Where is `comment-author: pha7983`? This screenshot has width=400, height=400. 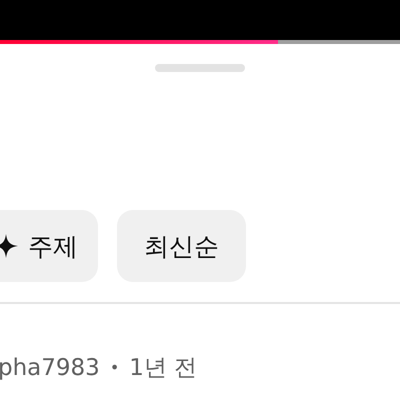 comment-author: pha7983 is located at coordinates (50, 367).